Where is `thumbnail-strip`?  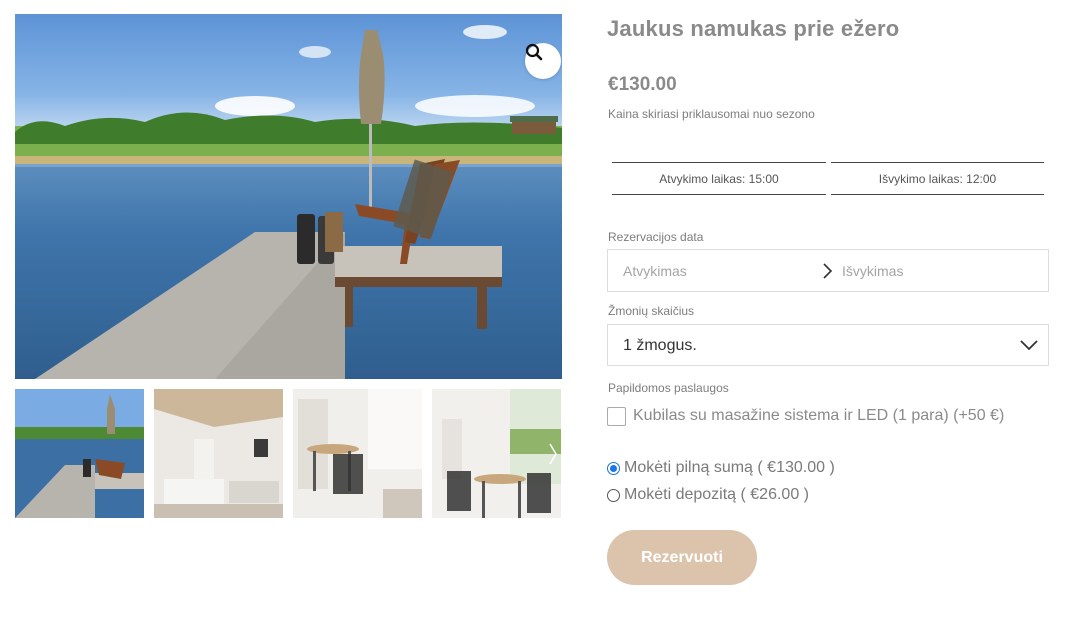 thumbnail-strip is located at coordinates (288, 453).